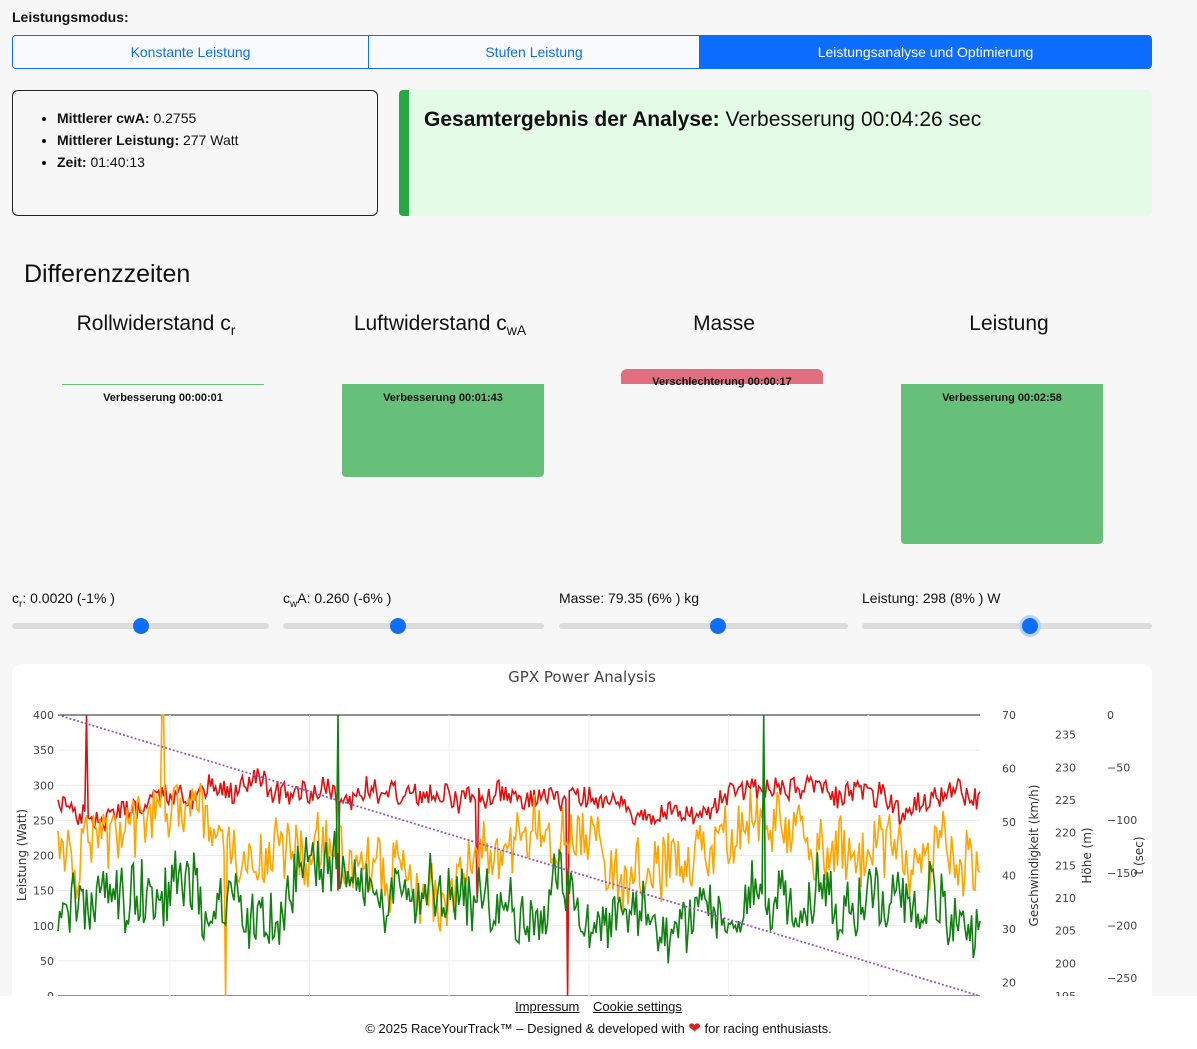  Describe the element at coordinates (1065, 865) in the screenshot. I see `tick-height: 215` at that location.